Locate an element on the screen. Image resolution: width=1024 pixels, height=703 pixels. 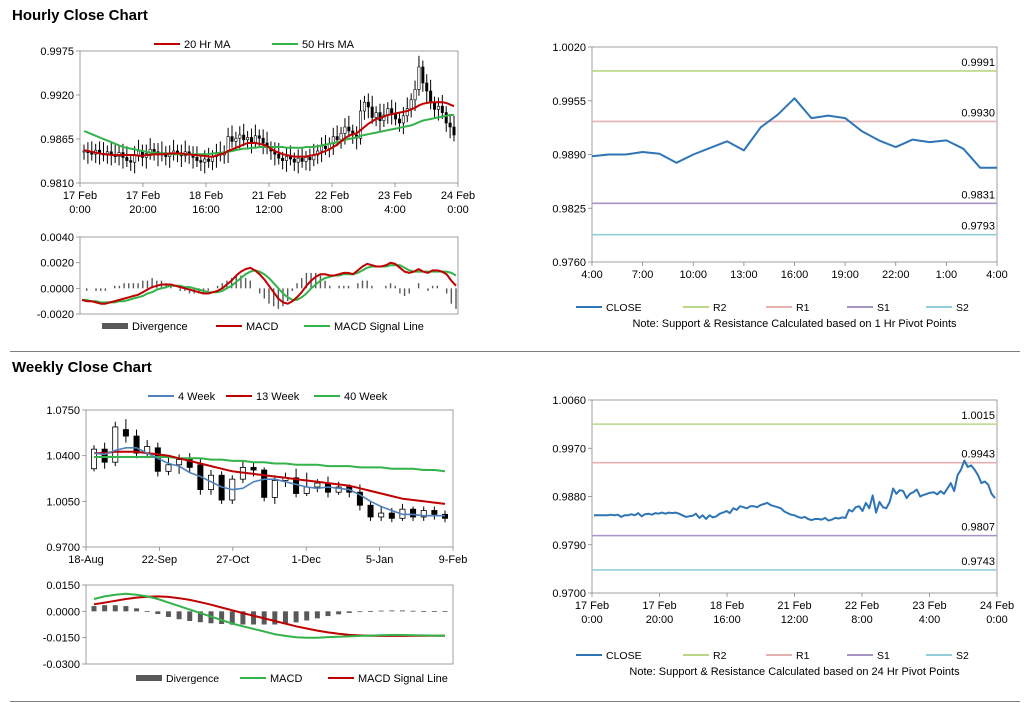
hourly-pivot-xtick-label: 22:00 is located at coordinates (896, 275).